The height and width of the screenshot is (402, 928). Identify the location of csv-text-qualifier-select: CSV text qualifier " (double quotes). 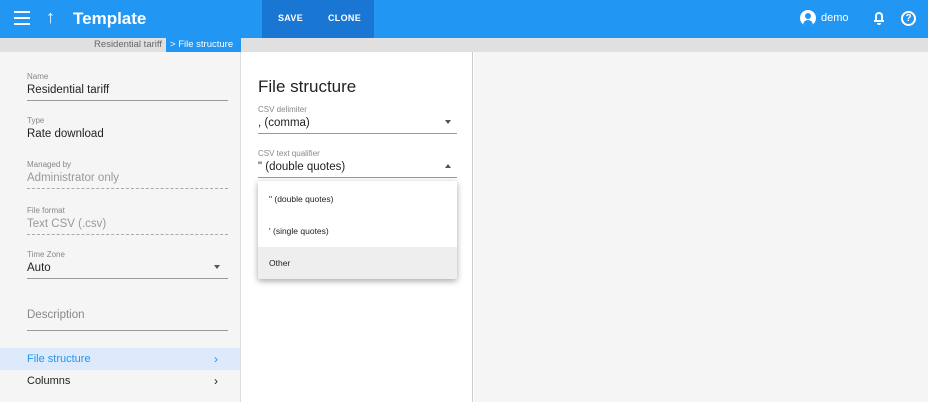
(357, 163).